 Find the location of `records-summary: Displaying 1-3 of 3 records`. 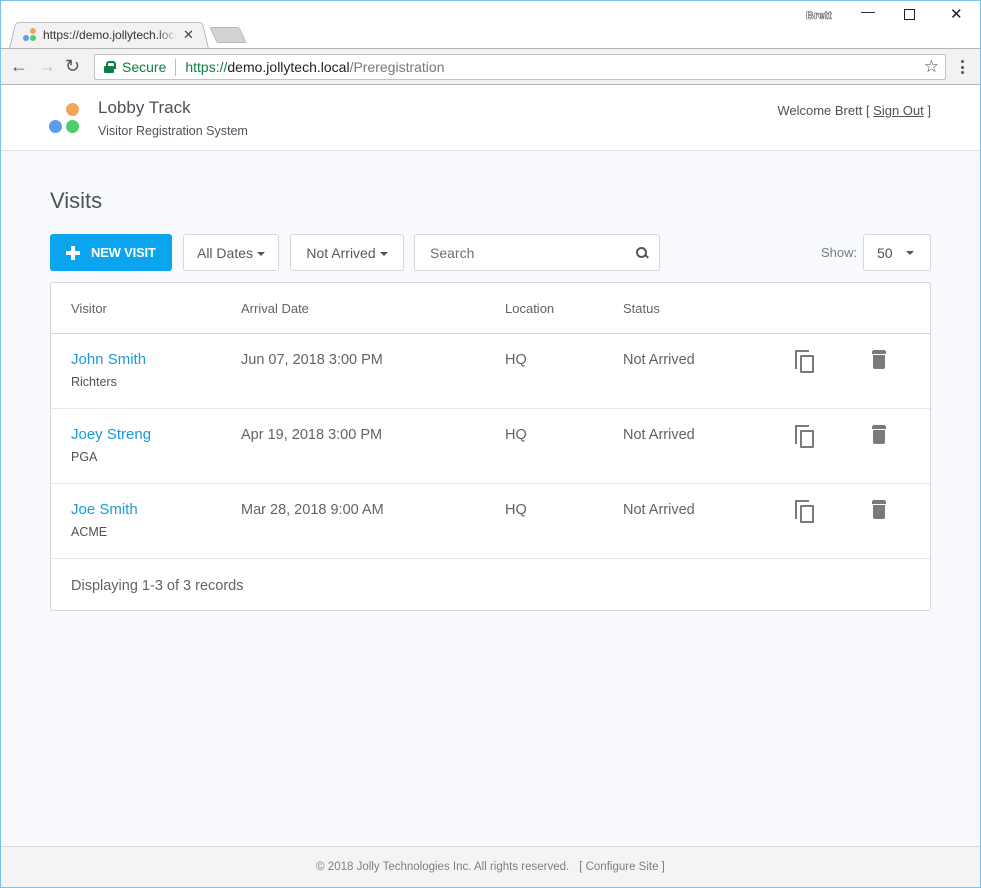

records-summary: Displaying 1-3 of 3 records is located at coordinates (157, 586).